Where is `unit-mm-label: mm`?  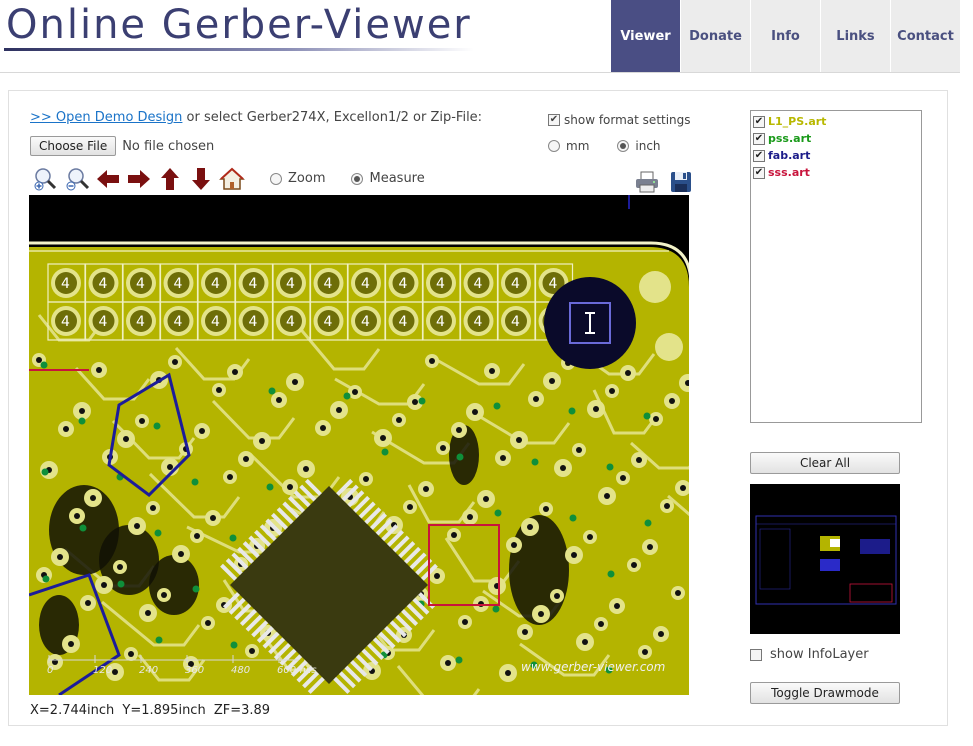 unit-mm-label: mm is located at coordinates (578, 146).